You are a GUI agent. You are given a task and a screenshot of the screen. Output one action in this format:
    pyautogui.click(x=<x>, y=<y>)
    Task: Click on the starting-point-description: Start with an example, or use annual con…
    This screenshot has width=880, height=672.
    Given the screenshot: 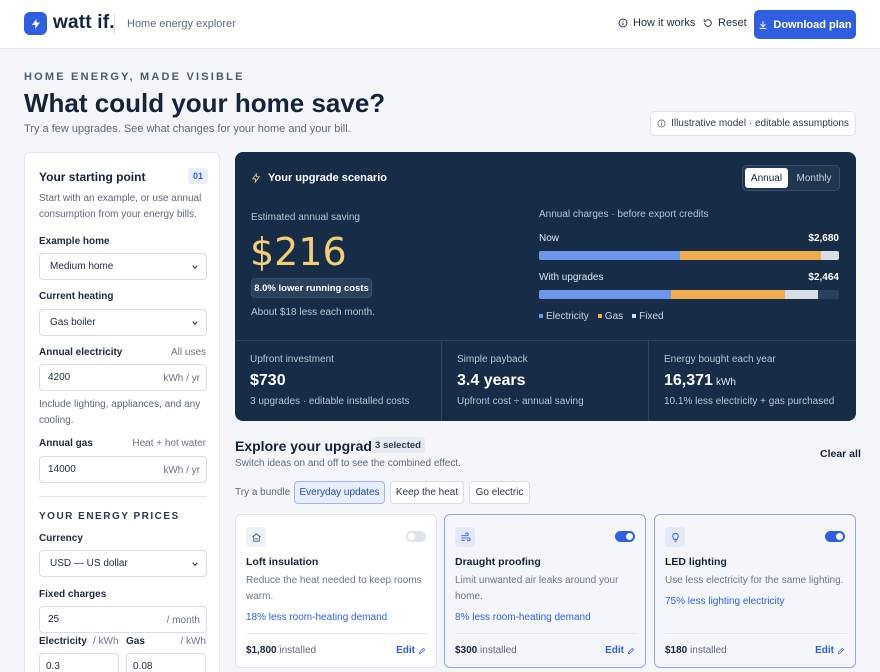 What is the action you would take?
    pyautogui.click(x=120, y=206)
    